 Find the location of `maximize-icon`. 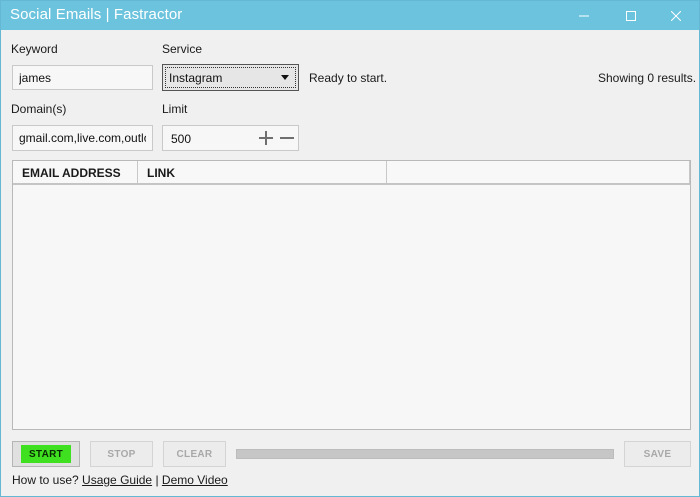

maximize-icon is located at coordinates (631, 15).